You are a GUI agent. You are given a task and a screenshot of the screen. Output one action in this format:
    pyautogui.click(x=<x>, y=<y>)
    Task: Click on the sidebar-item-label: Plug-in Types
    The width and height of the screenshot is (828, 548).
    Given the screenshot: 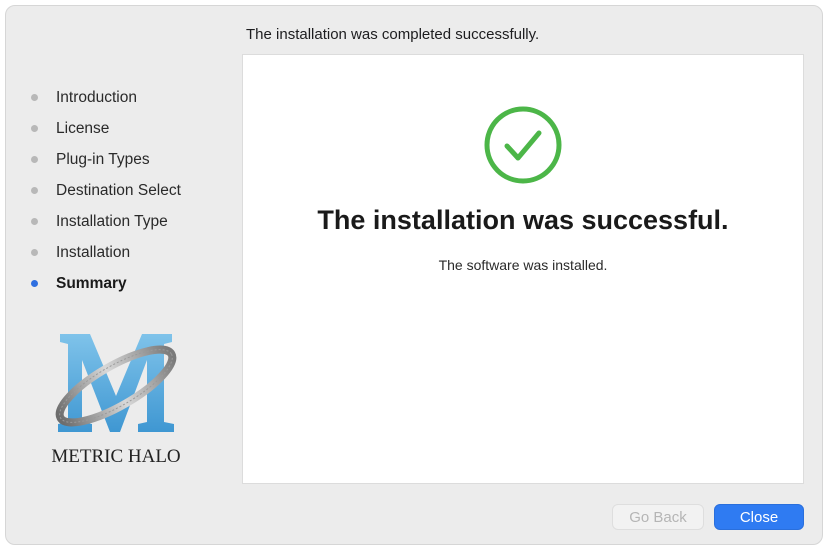 What is the action you would take?
    pyautogui.click(x=103, y=159)
    